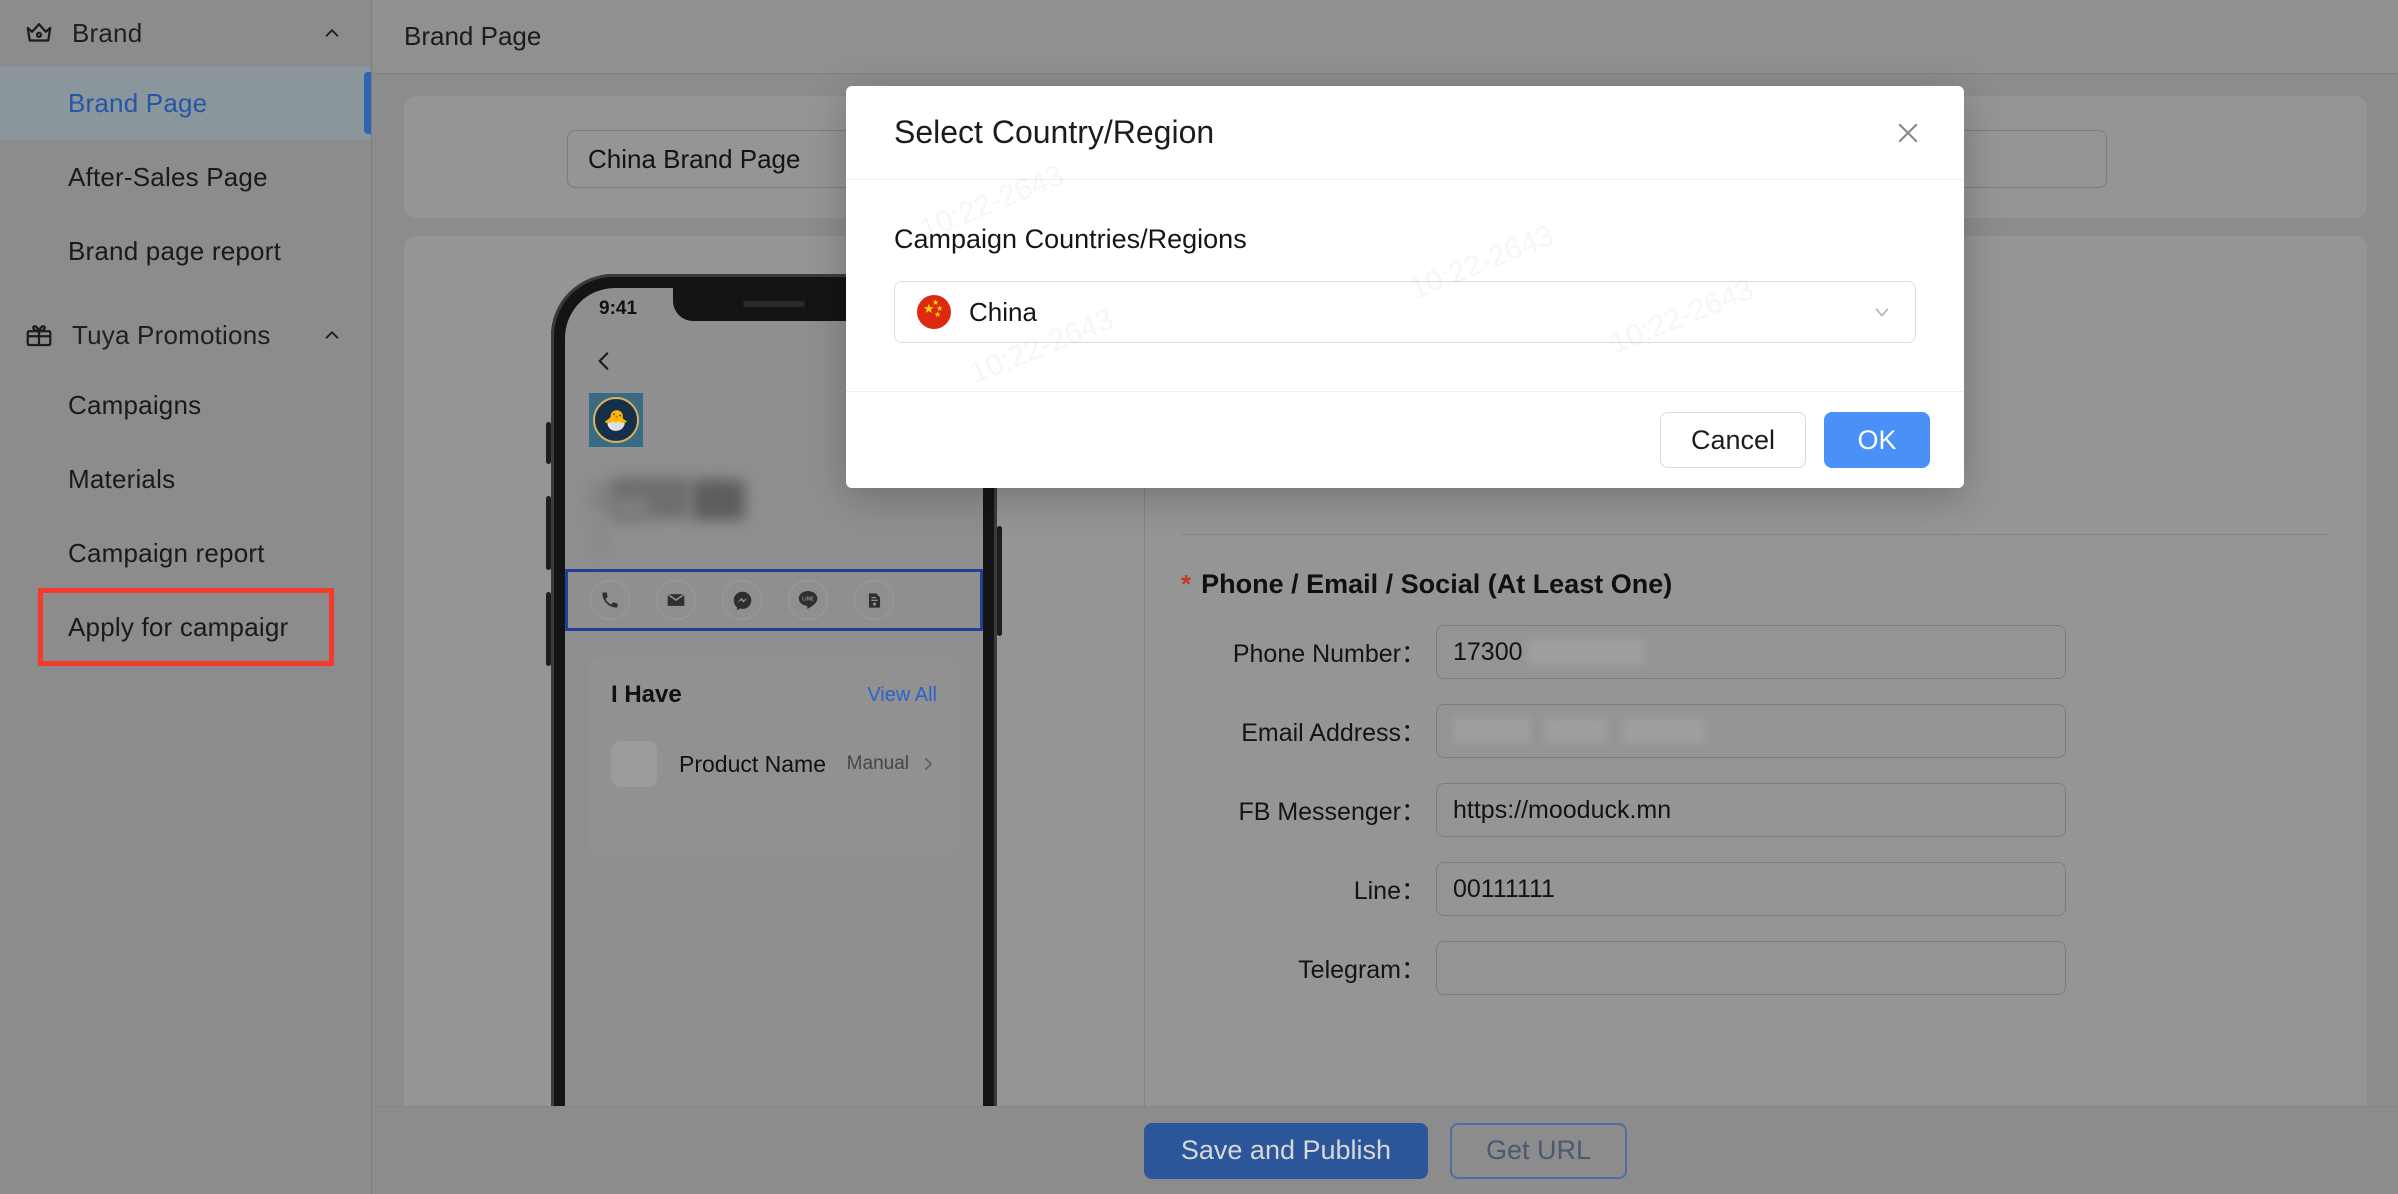 Image resolution: width=2398 pixels, height=1194 pixels. Describe the element at coordinates (1751, 652) in the screenshot. I see `phone-number-input: 17300` at that location.